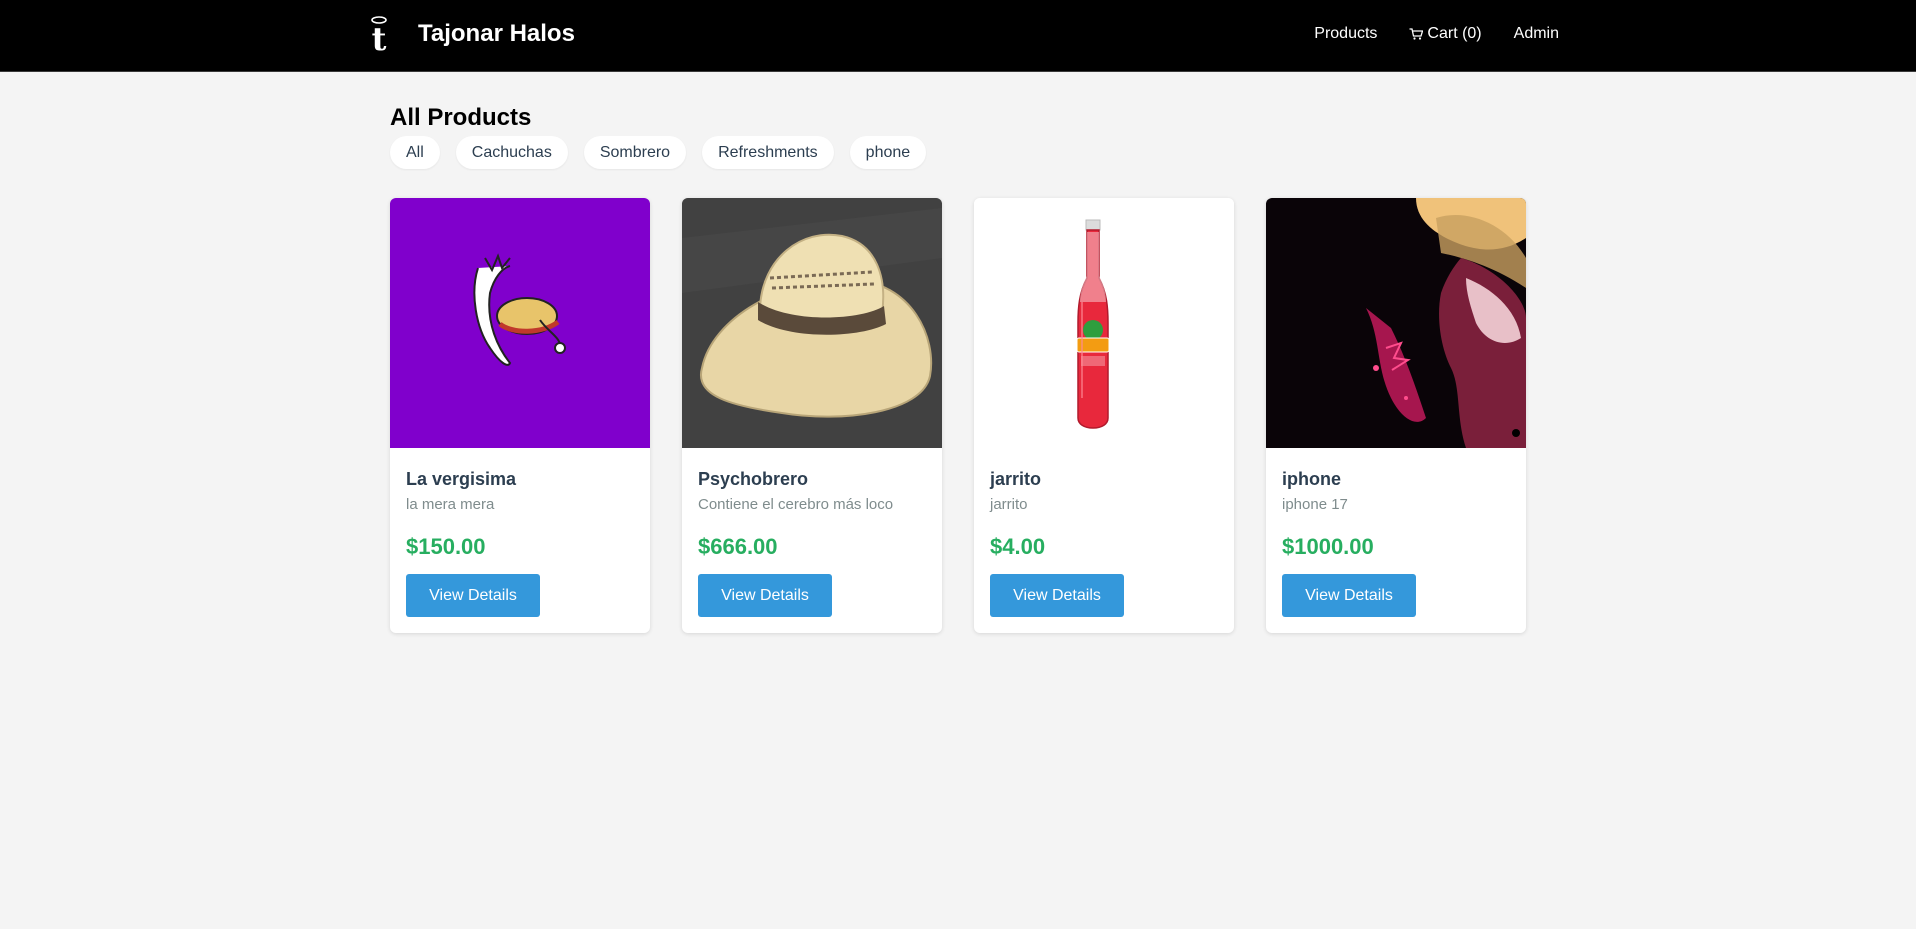 The image size is (1916, 929). I want to click on product-card: jarrito jarrito $4.00 View Details, so click(1104, 415).